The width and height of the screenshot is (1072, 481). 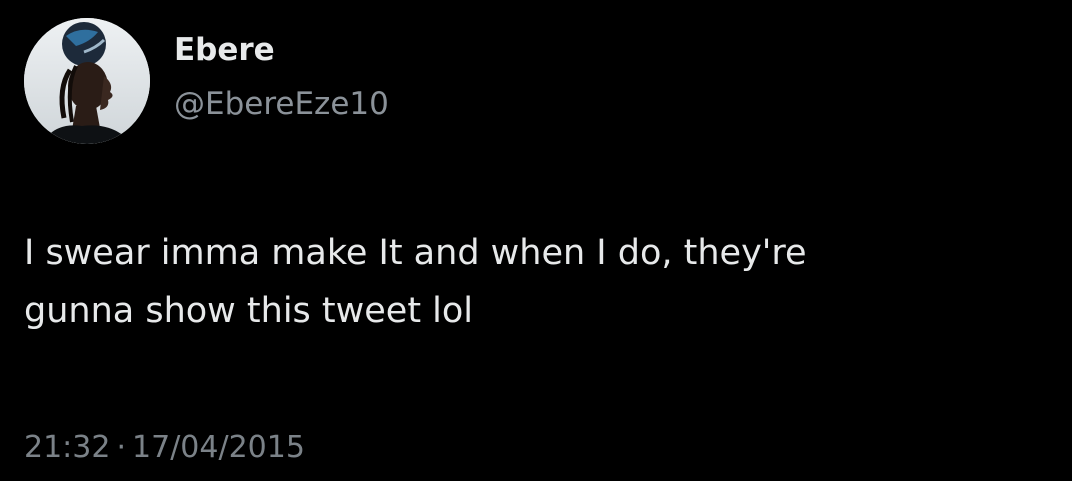 I want to click on tweet-timestamp: 21:32 · 17/04/2015, so click(x=164, y=448).